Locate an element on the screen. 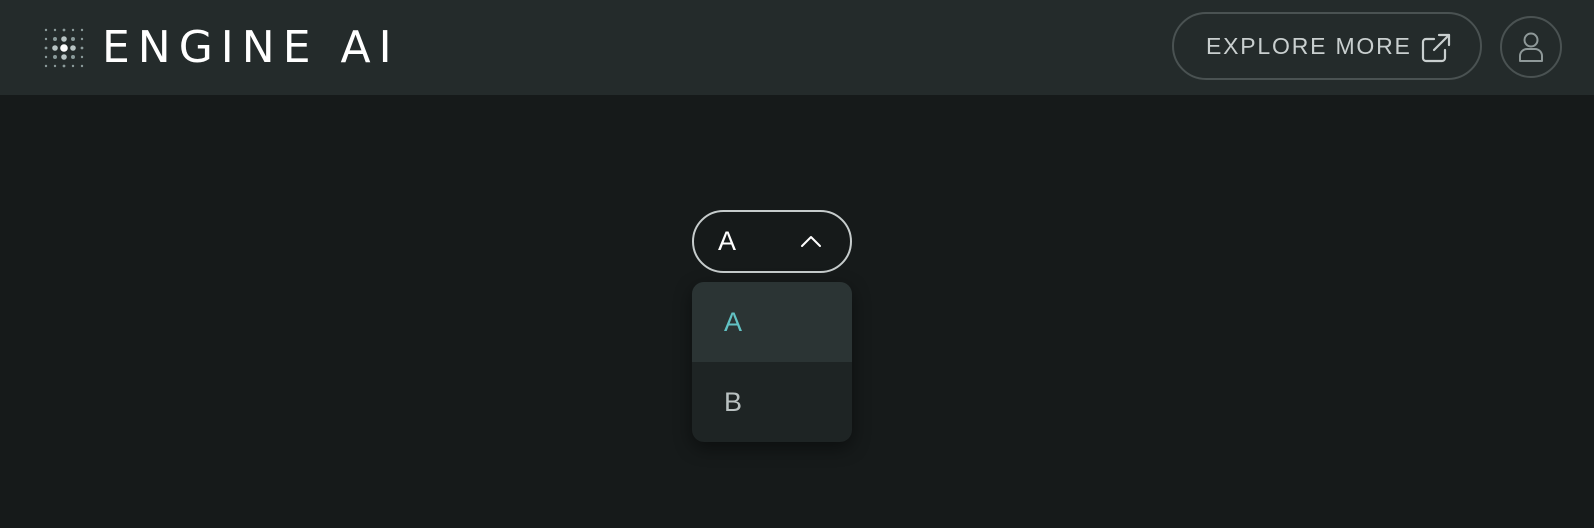  dropdown-option-b: B is located at coordinates (772, 402).